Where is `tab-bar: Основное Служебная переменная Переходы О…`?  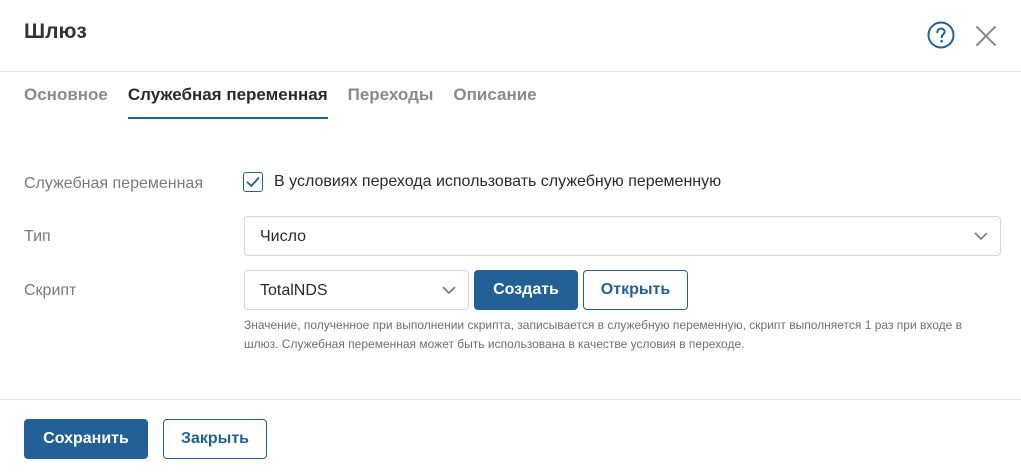 tab-bar: Основное Служебная переменная Переходы О… is located at coordinates (290, 96).